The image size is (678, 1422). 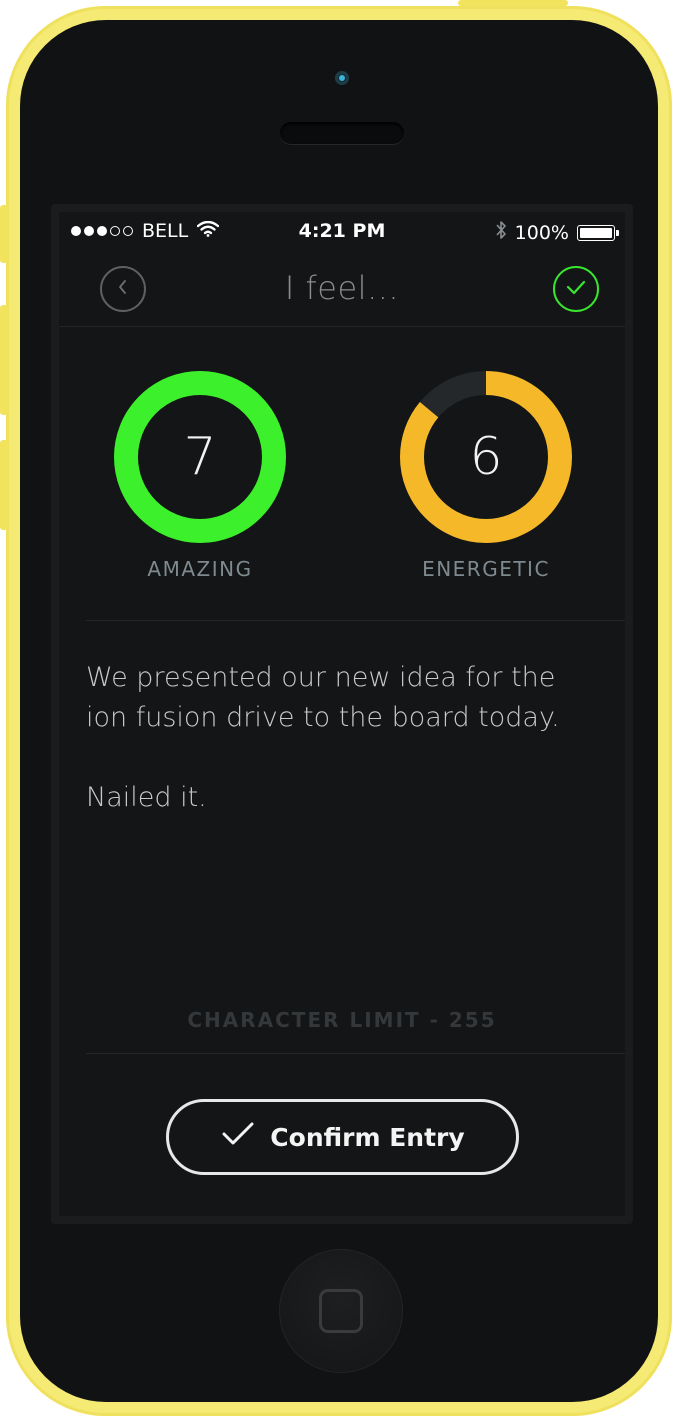 I want to click on gauge-value: 6, so click(x=486, y=457).